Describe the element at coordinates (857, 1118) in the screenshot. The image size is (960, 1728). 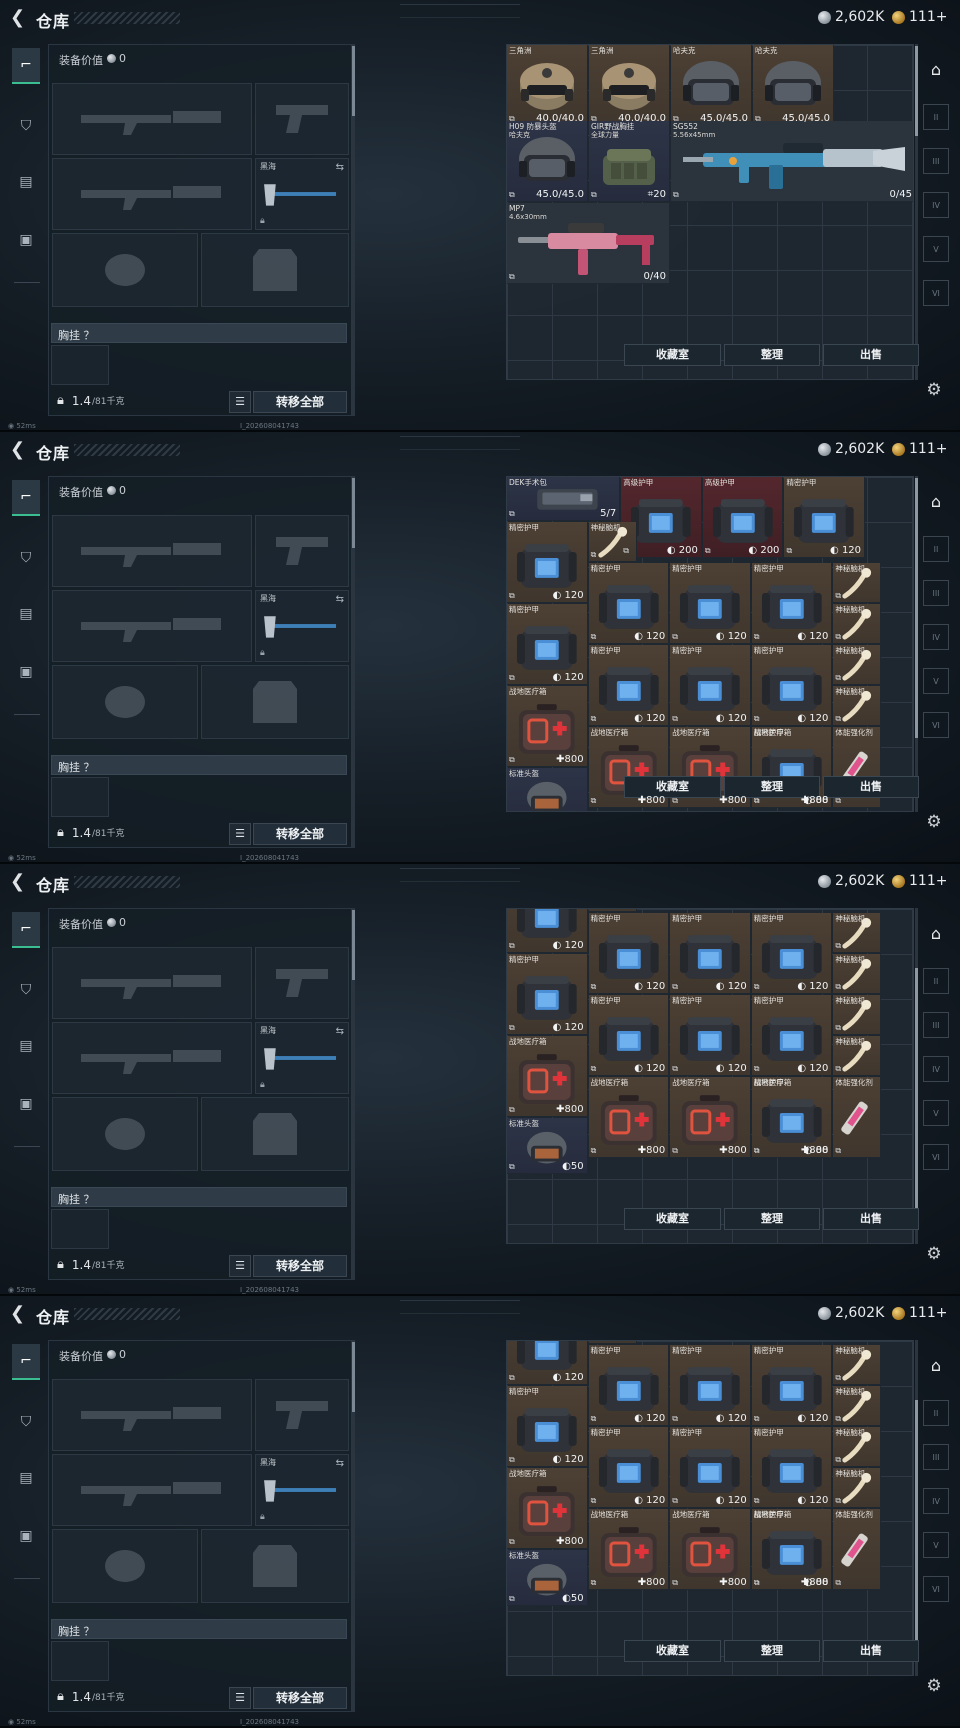
I see `stash-item: 体能强化剂 ⧉` at that location.